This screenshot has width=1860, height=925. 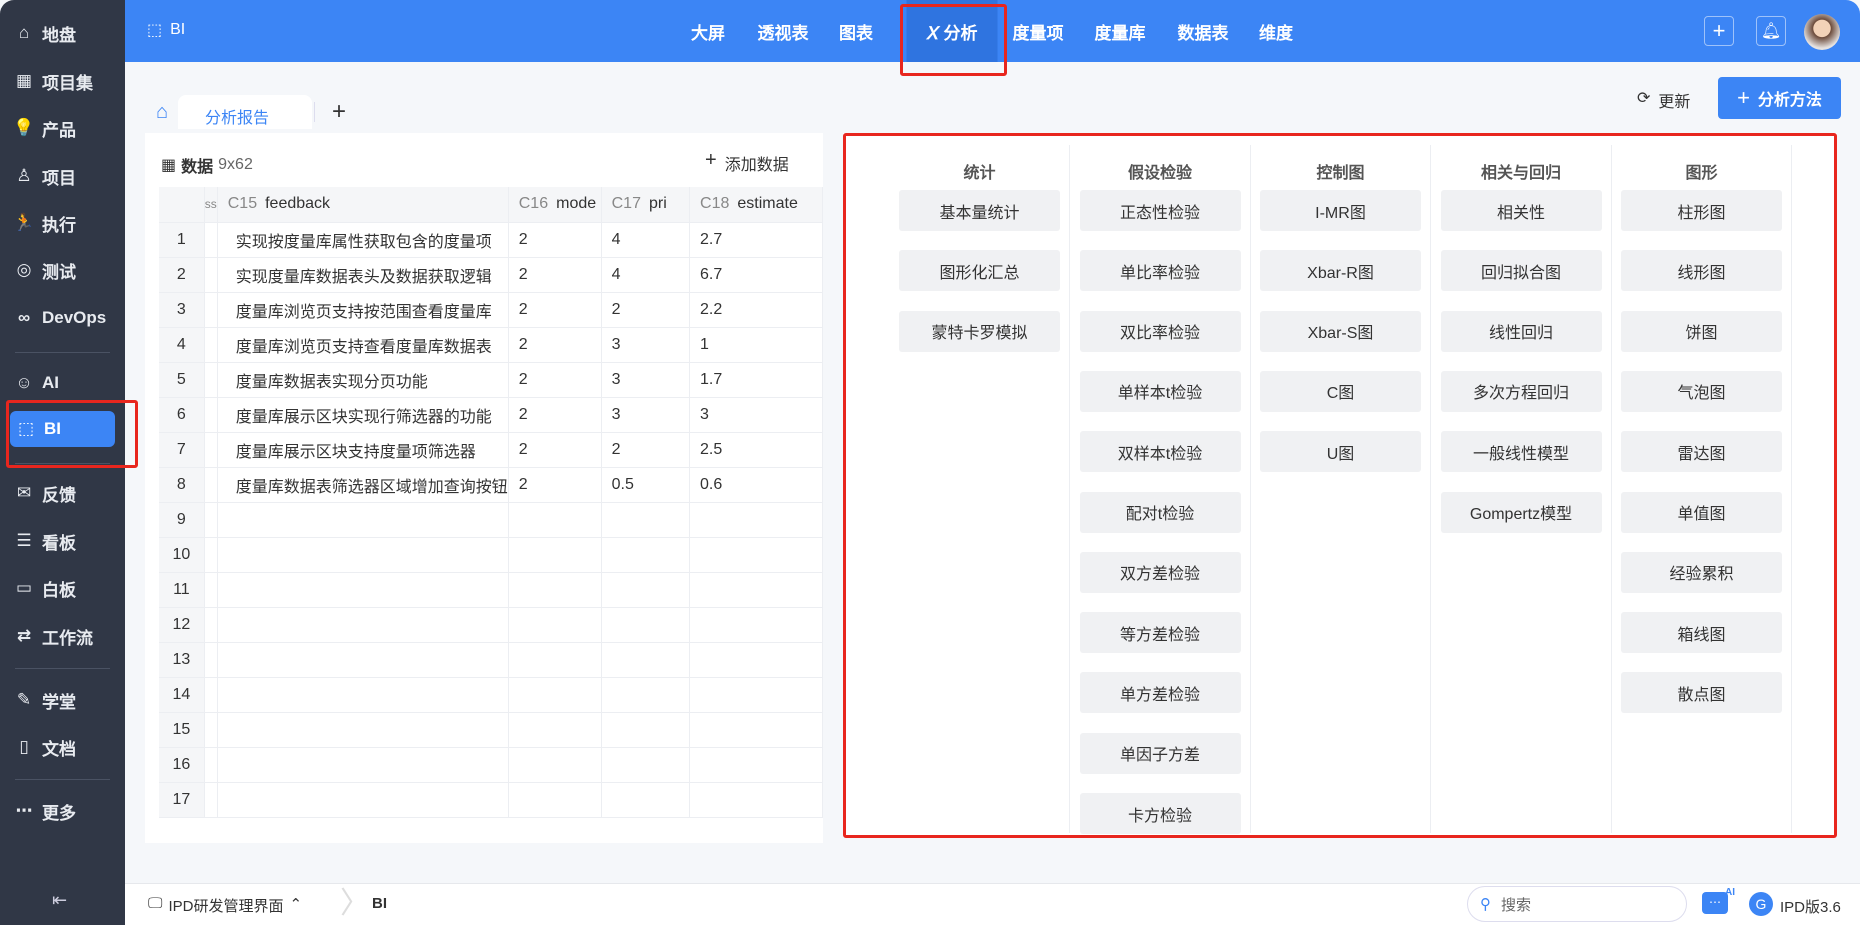 I want to click on method-button: 等方差检验, so click(x=1160, y=633).